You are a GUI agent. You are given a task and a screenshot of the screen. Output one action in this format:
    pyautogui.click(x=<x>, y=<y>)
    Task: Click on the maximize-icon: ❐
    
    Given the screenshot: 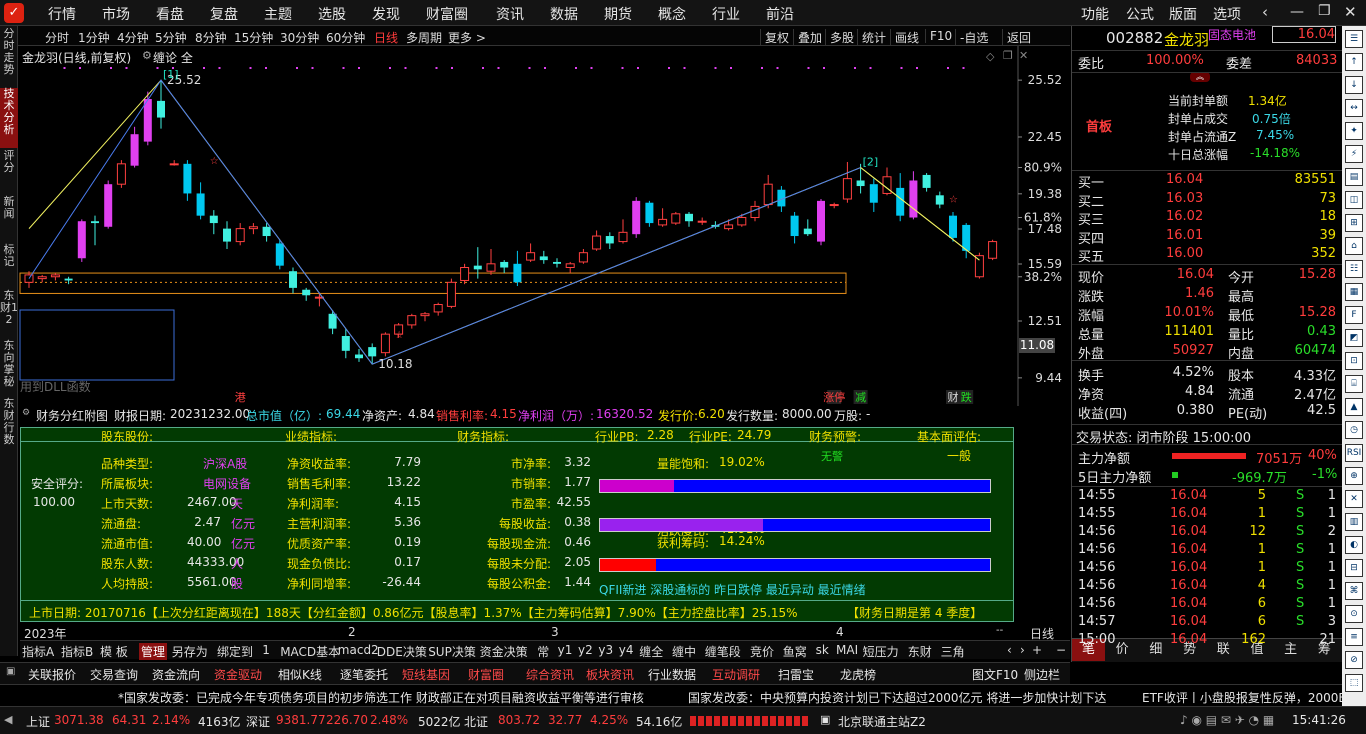 What is the action you would take?
    pyautogui.click(x=1324, y=11)
    